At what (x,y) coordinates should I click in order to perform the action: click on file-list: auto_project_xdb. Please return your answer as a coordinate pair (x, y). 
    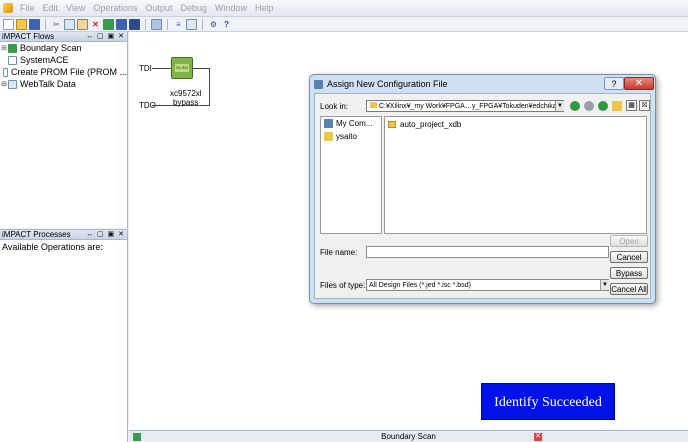
    Looking at the image, I should click on (515, 175).